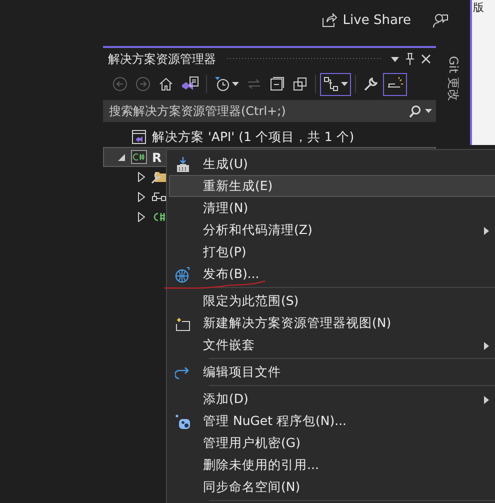 The height and width of the screenshot is (503, 495). I want to click on window-text: 版, so click(478, 8).